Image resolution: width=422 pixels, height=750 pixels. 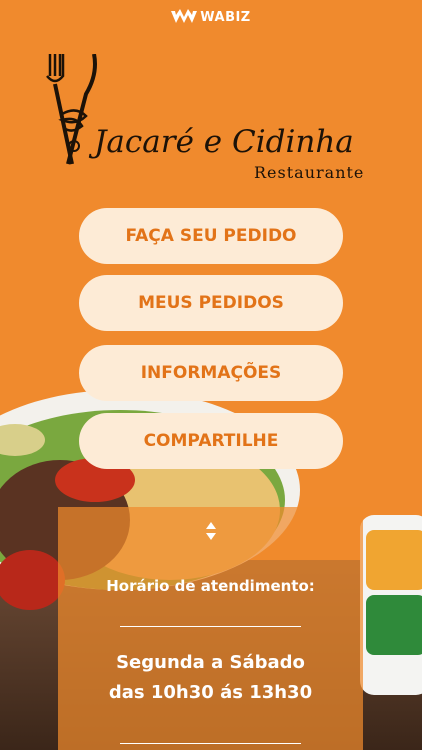 What do you see at coordinates (224, 142) in the screenshot?
I see `restaurant-name: Jacaré e Cidinha` at bounding box center [224, 142].